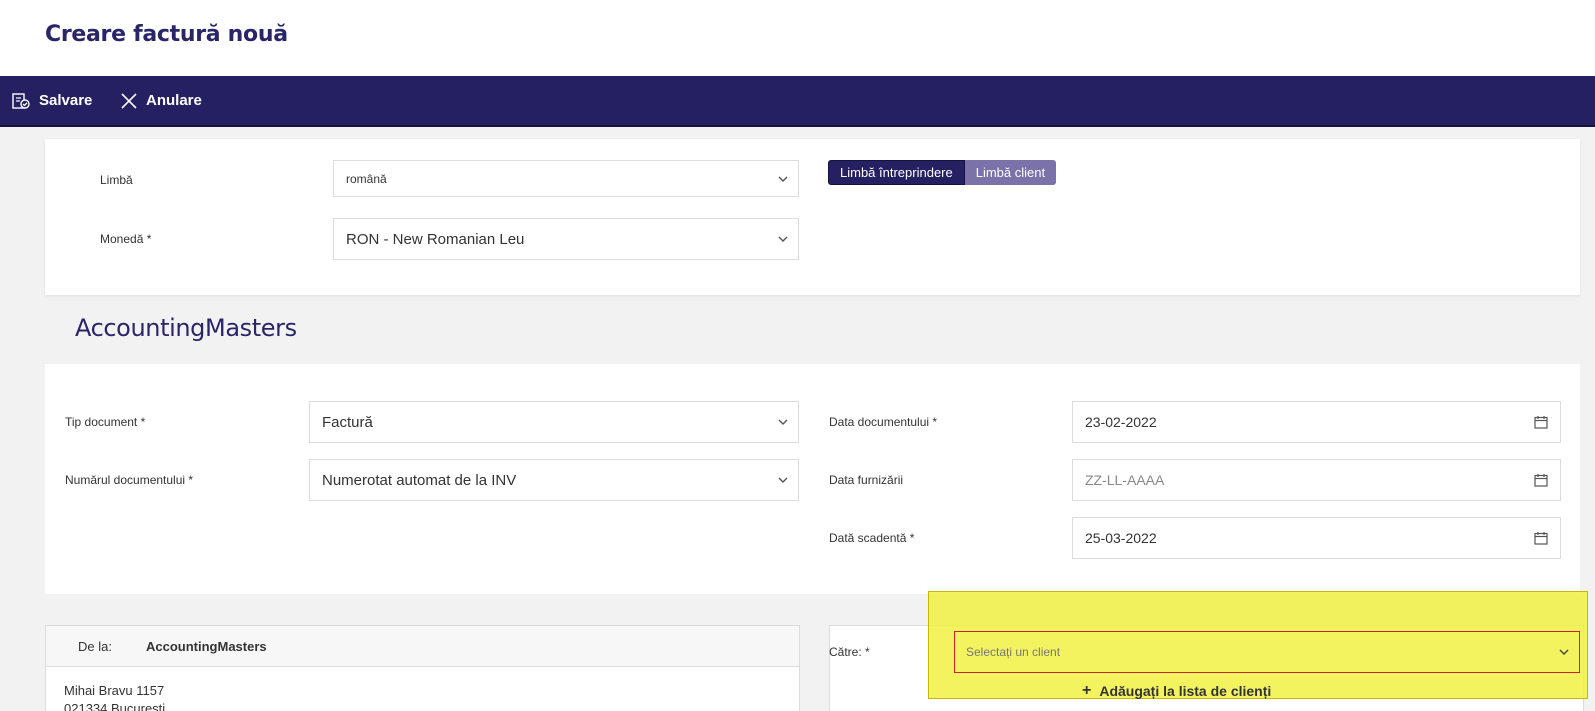 This screenshot has width=1595, height=711. What do you see at coordinates (115, 706) in the screenshot?
I see `from-address-line2: 021334 București` at bounding box center [115, 706].